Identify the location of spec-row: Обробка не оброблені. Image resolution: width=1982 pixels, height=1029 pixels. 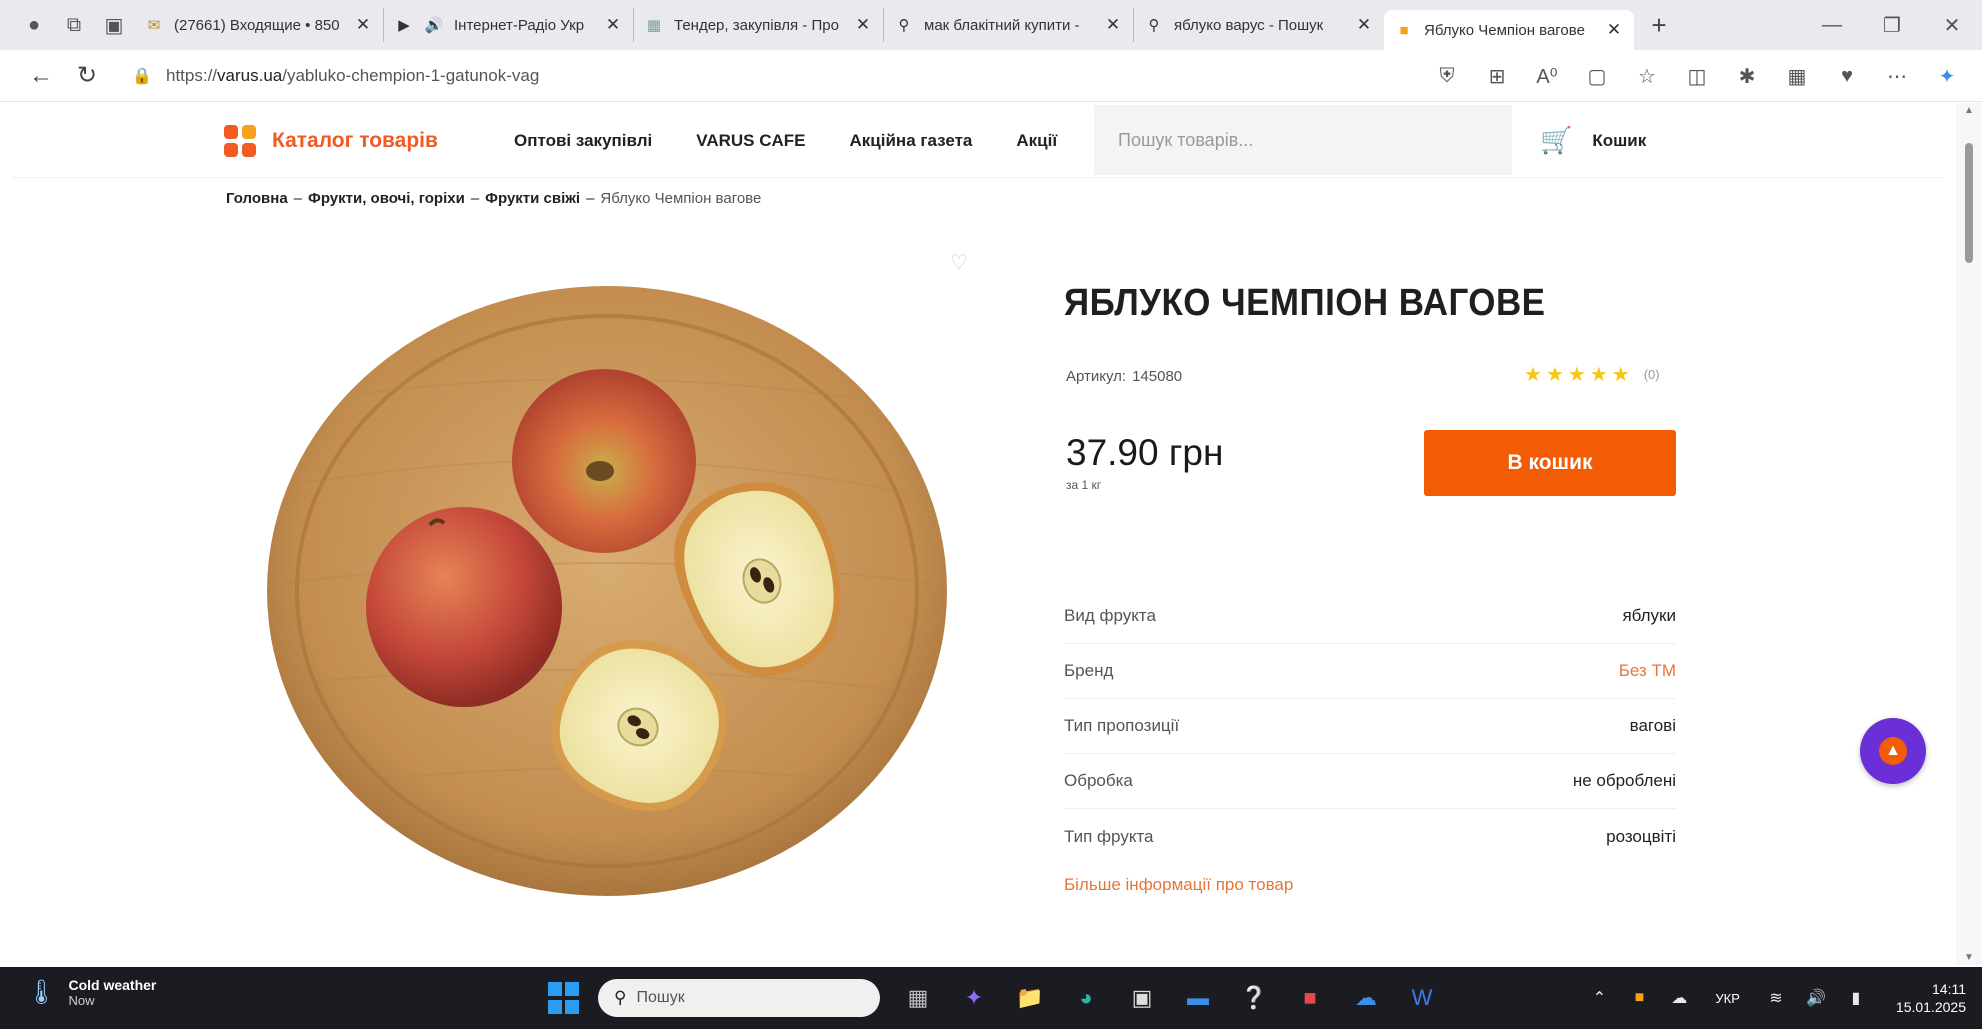
(1370, 781).